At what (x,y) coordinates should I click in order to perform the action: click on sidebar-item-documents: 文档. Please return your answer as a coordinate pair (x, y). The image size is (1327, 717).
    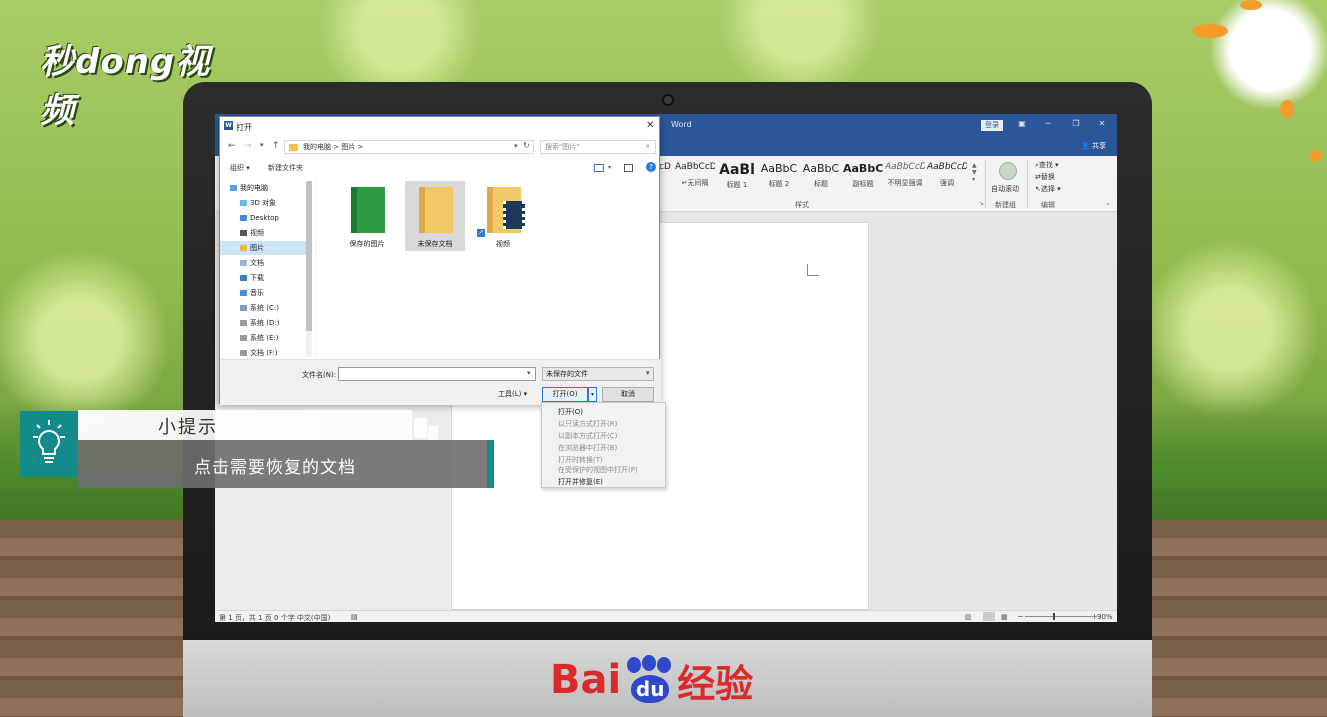
    Looking at the image, I should click on (263, 263).